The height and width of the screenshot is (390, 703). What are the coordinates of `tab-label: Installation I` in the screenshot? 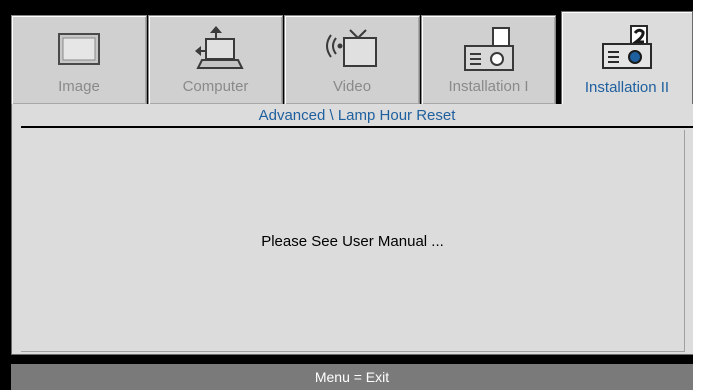 It's located at (488, 86).